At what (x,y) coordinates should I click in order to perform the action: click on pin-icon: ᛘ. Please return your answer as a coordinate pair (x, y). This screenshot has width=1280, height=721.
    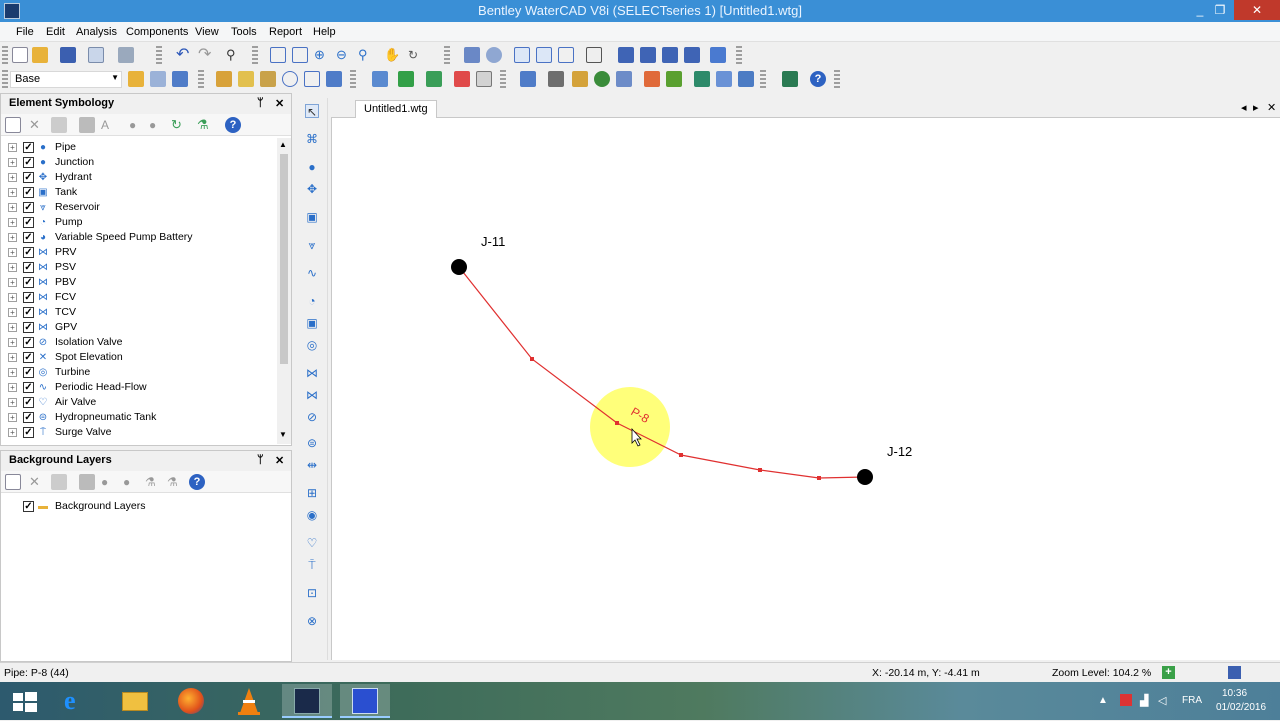
    Looking at the image, I should click on (260, 460).